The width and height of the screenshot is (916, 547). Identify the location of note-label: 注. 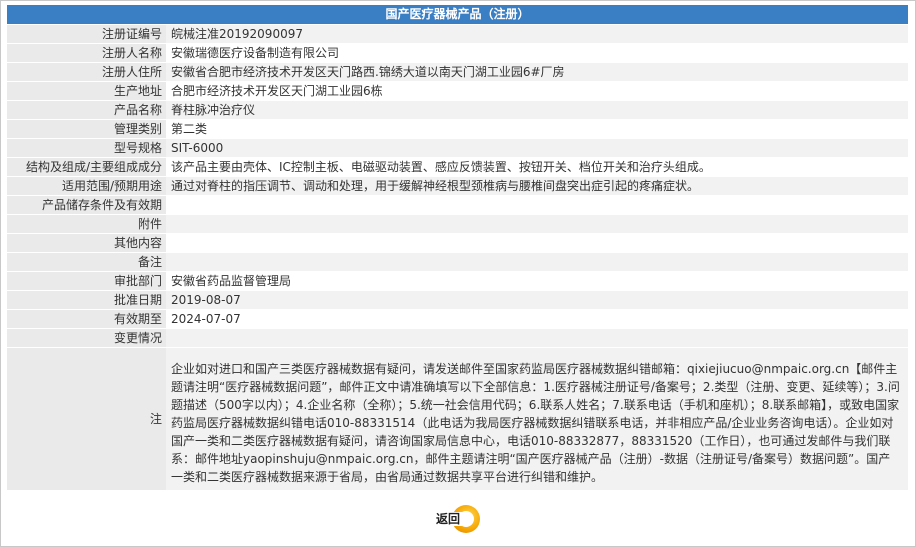
(86, 419).